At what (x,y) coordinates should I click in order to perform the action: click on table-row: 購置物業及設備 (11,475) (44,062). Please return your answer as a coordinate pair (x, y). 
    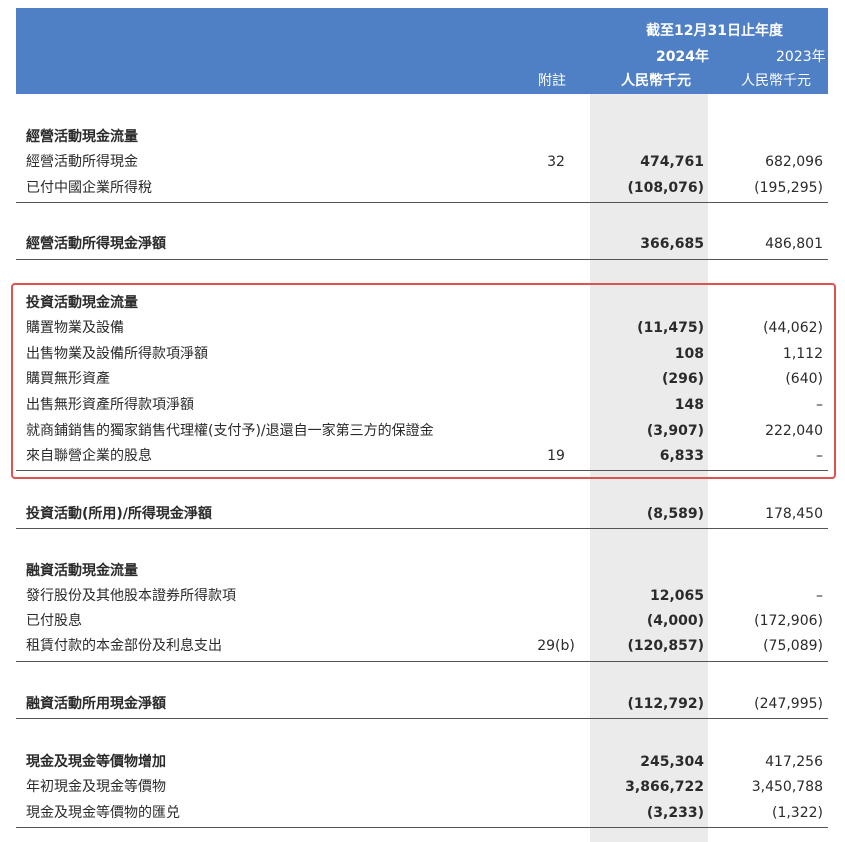
    Looking at the image, I should click on (424, 328).